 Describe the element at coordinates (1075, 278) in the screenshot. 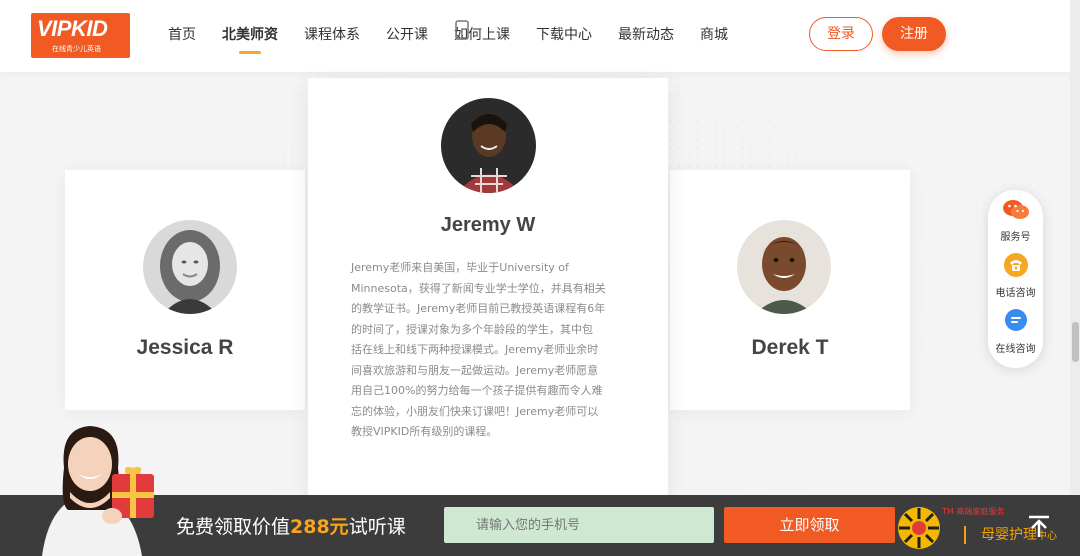

I see `page-scrollbar` at that location.